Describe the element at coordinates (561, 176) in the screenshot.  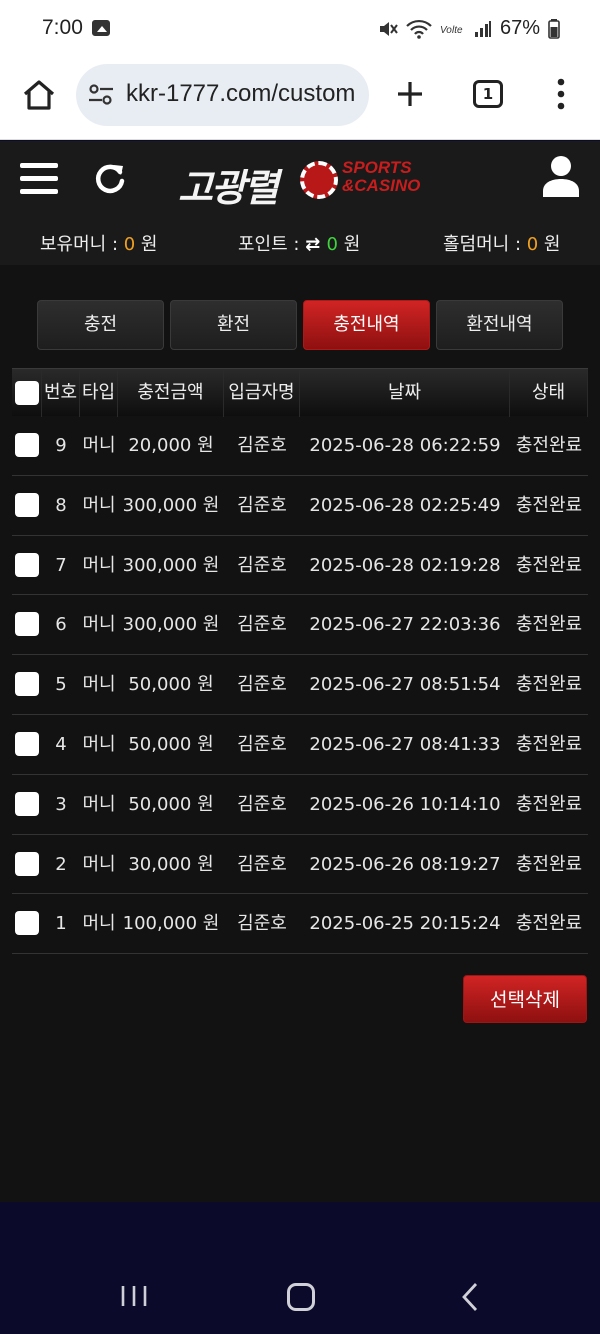
I see `user-icon` at that location.